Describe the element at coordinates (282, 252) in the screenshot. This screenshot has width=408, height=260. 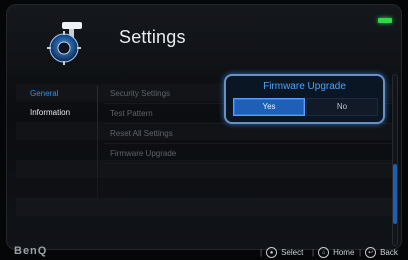
I see `footer-select-hint: | ● Select` at that location.